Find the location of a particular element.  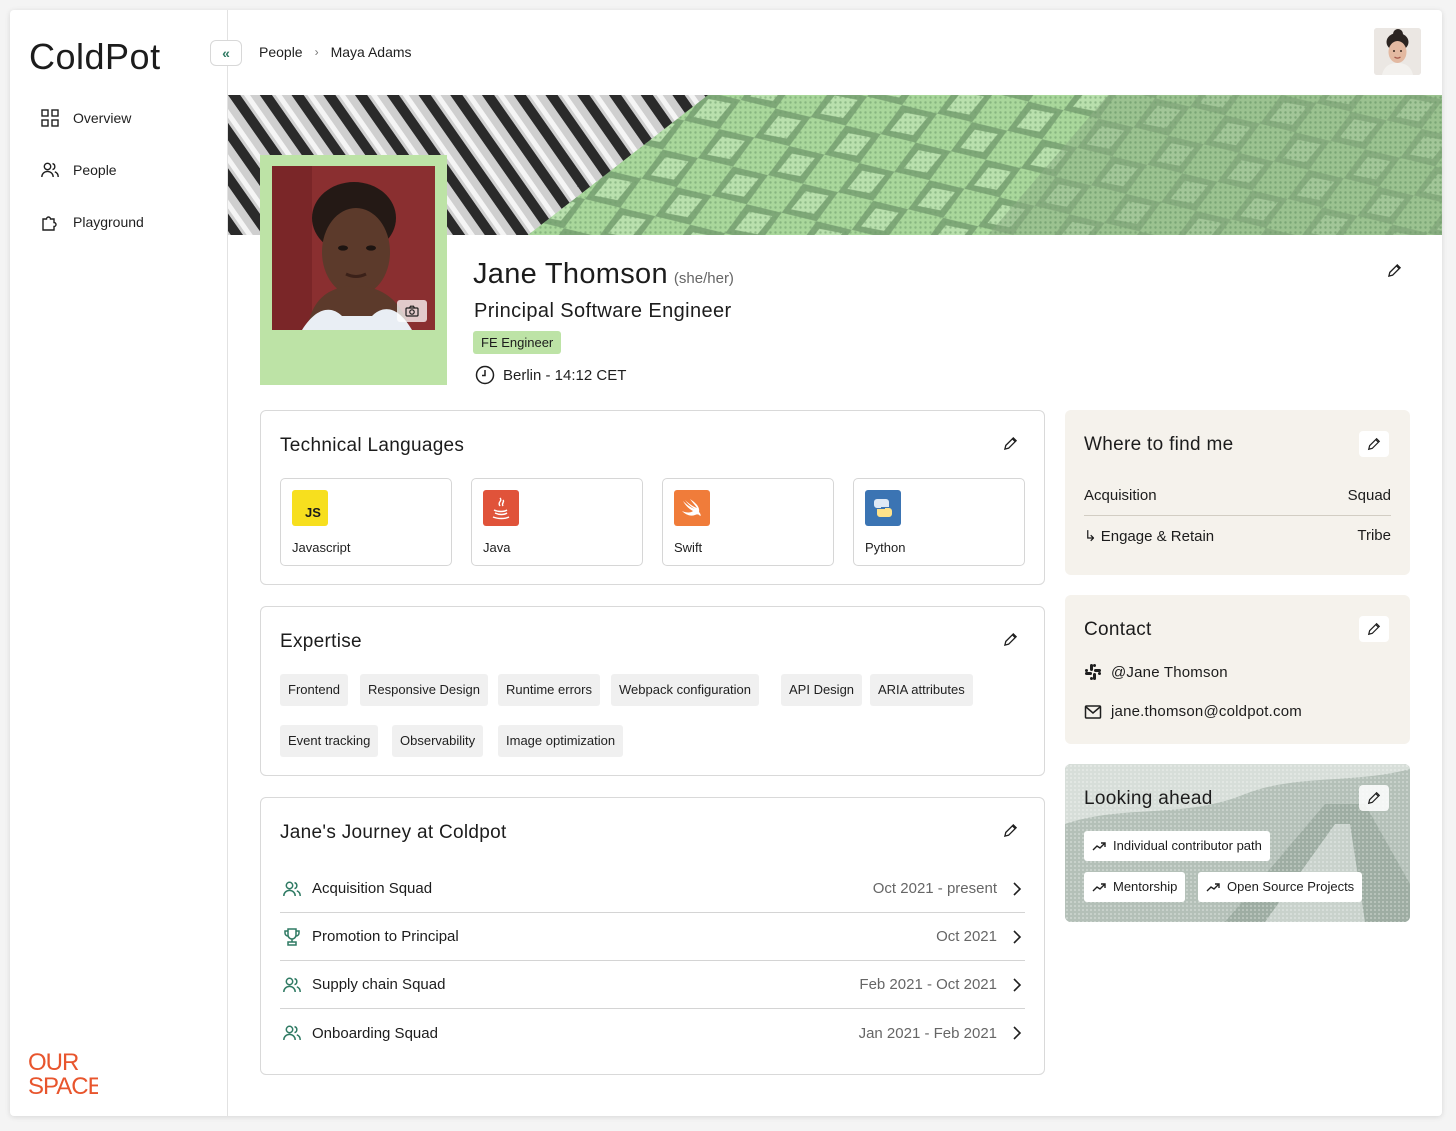

where-row-squad: Acquisition Squad is located at coordinates (1237, 501).